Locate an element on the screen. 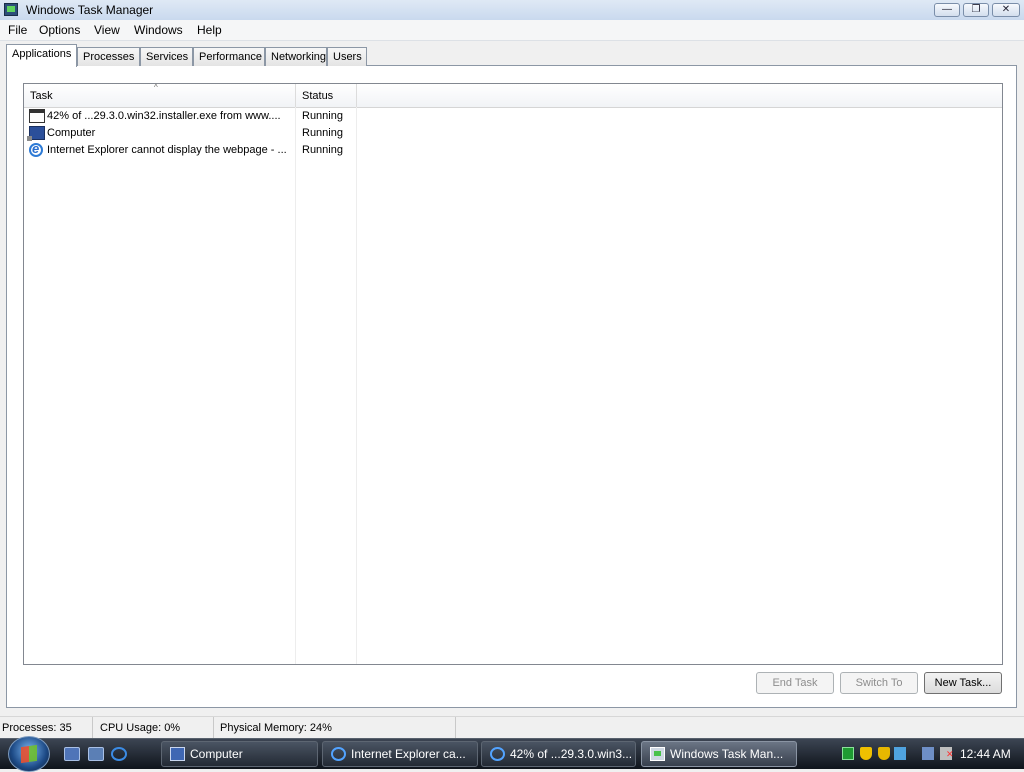 Image resolution: width=1024 pixels, height=772 pixels. column-header-status: Status is located at coordinates (326, 95).